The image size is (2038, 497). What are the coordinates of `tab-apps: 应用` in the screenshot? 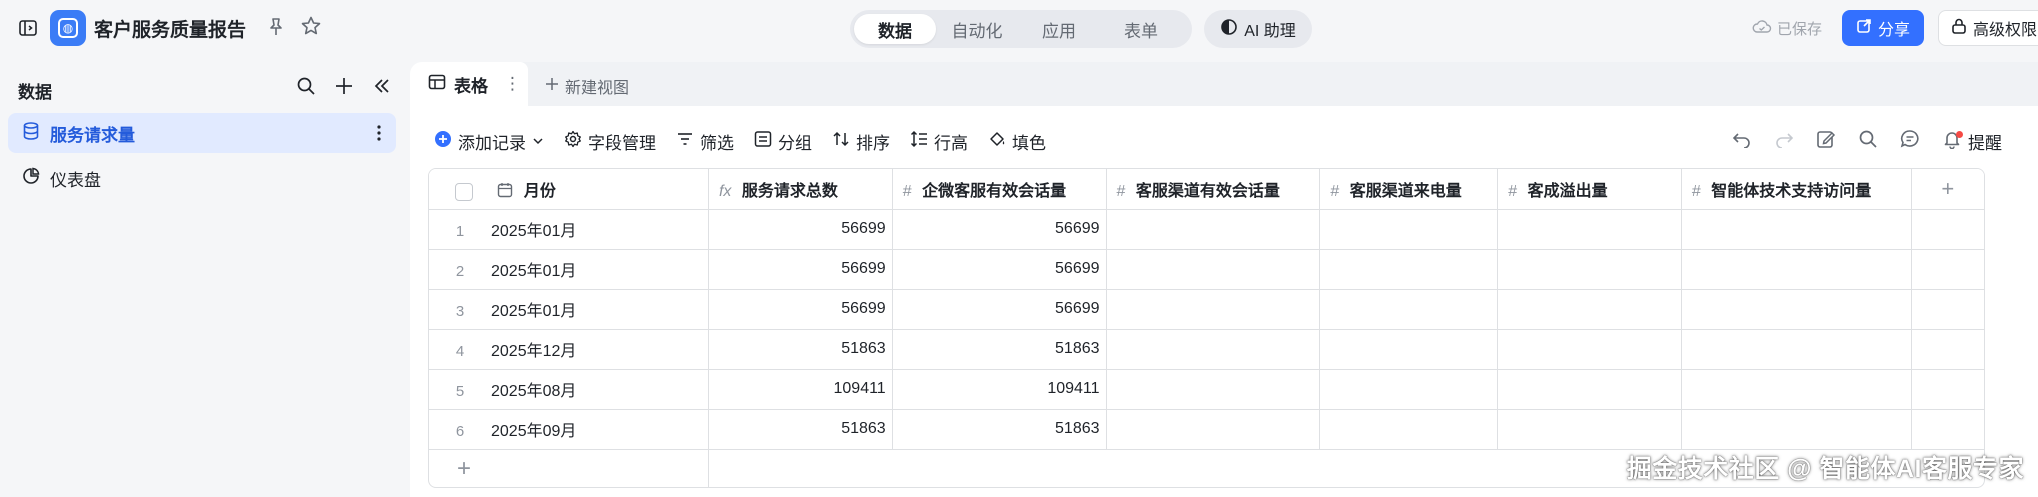 It's located at (1059, 29).